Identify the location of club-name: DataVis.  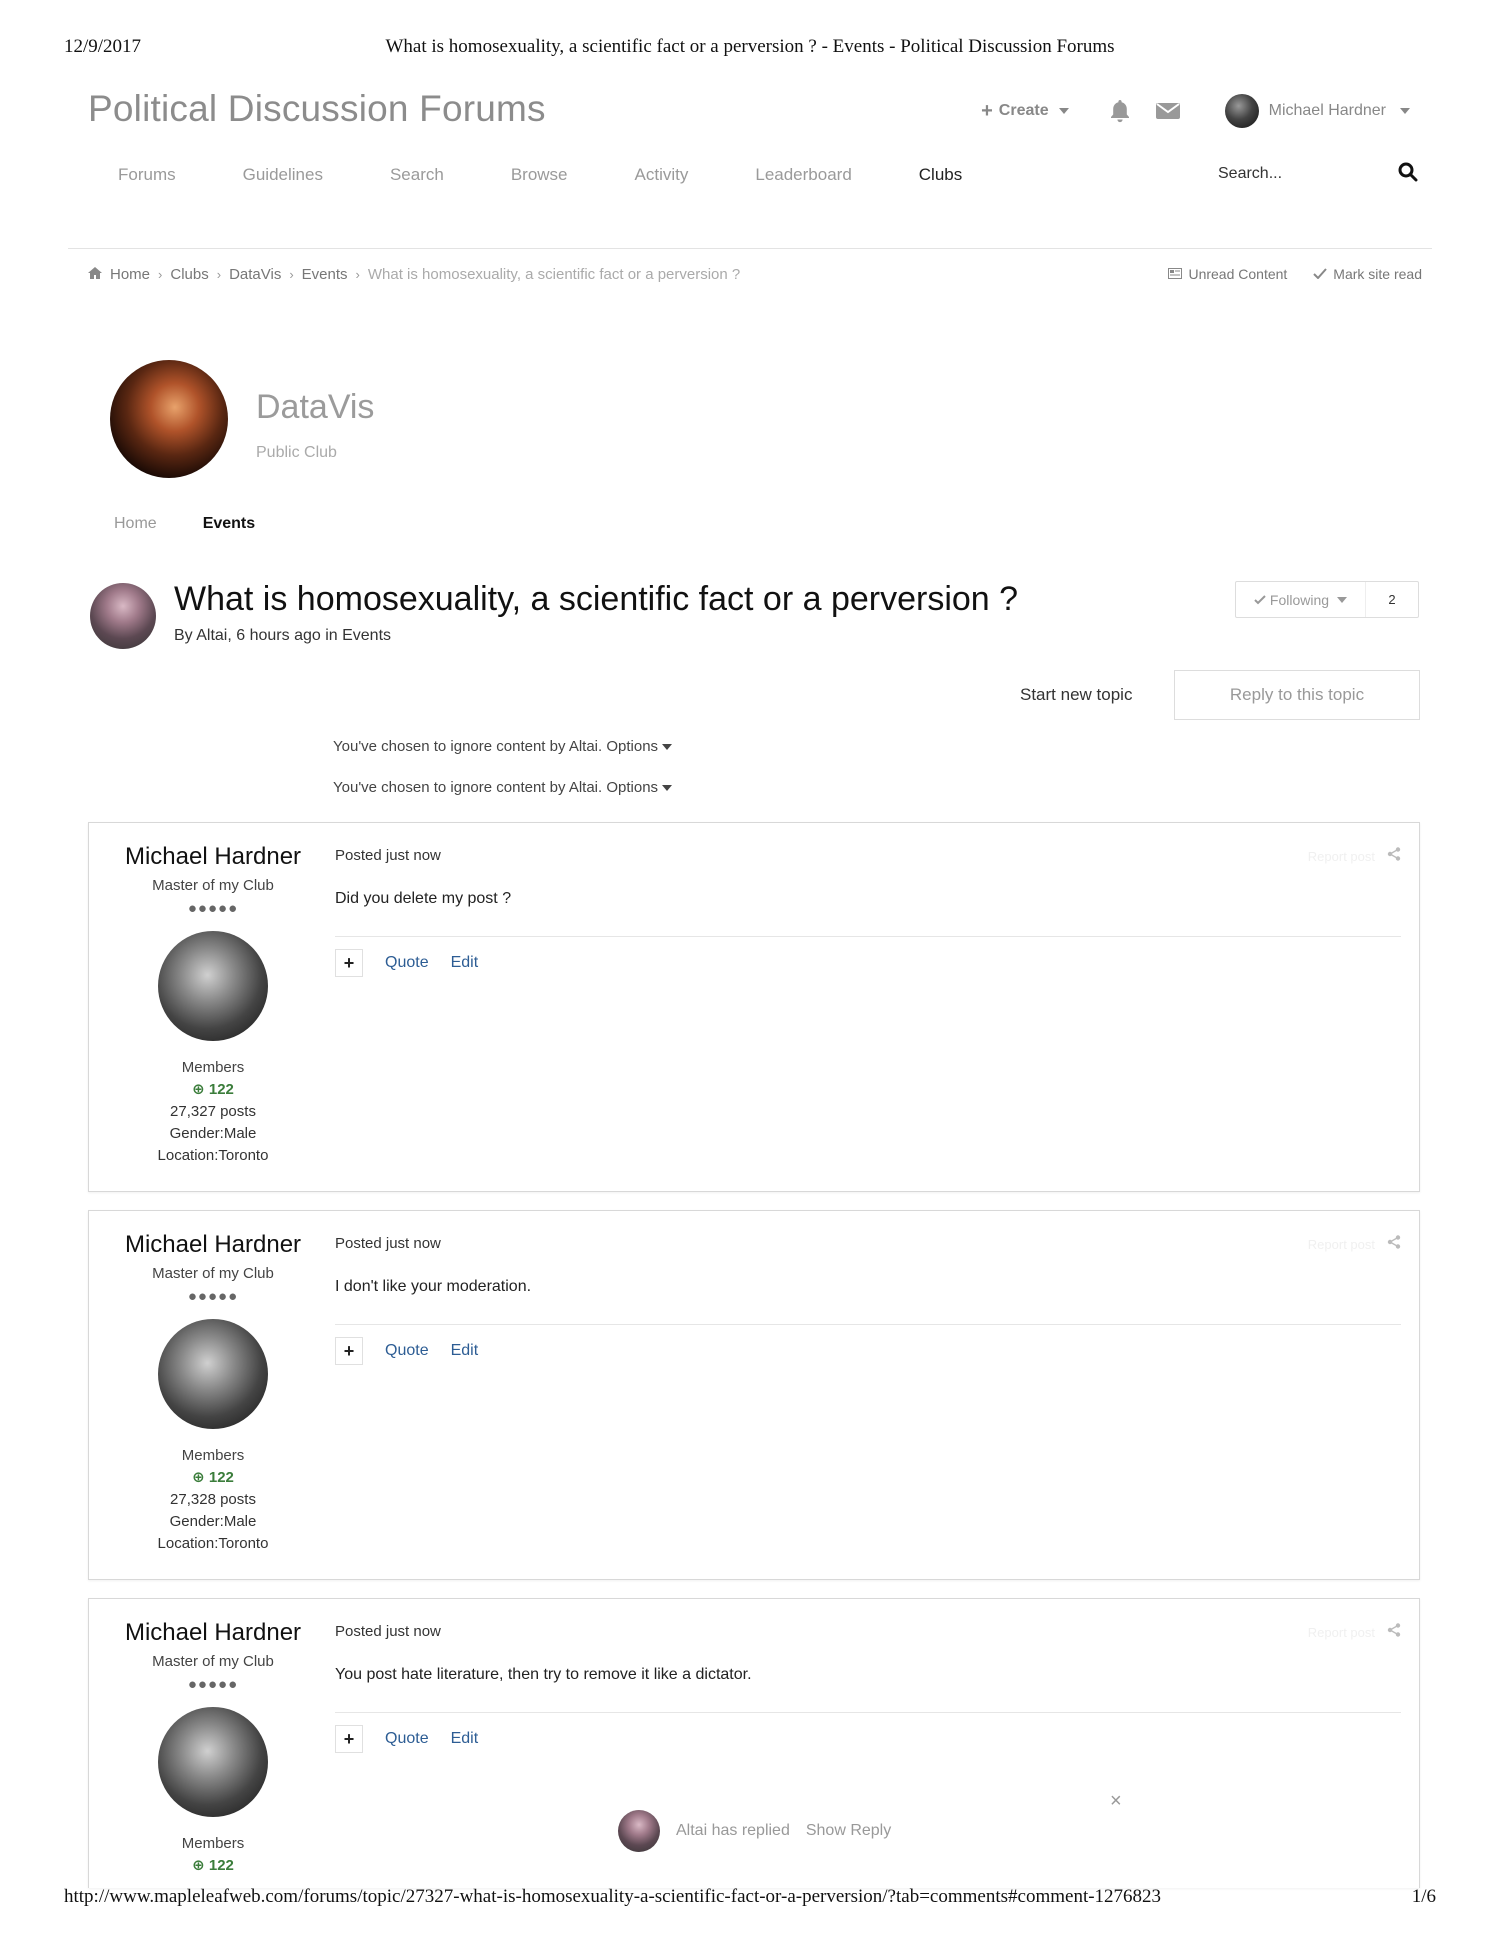
(315, 407).